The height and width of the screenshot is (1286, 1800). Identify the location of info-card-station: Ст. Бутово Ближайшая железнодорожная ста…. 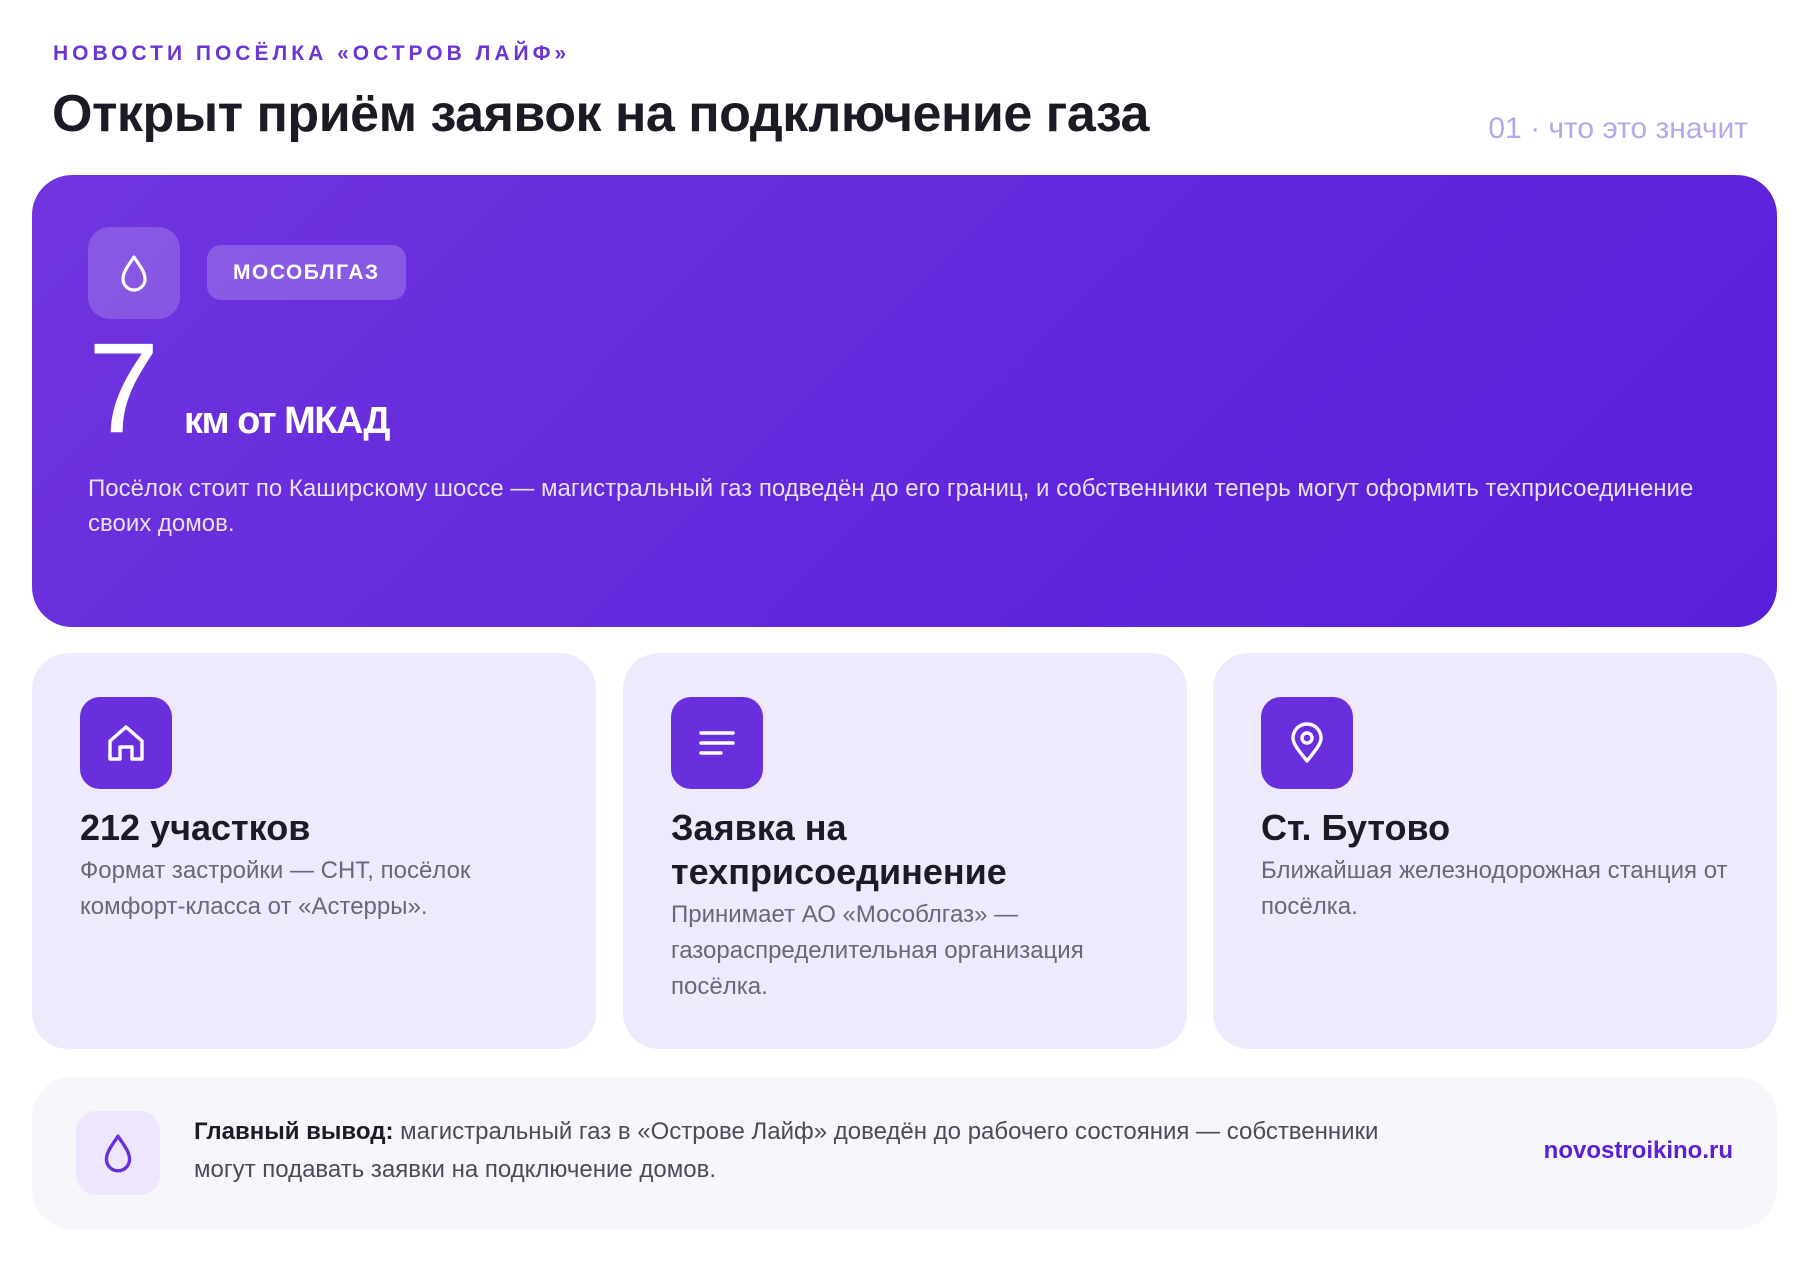
(1495, 851).